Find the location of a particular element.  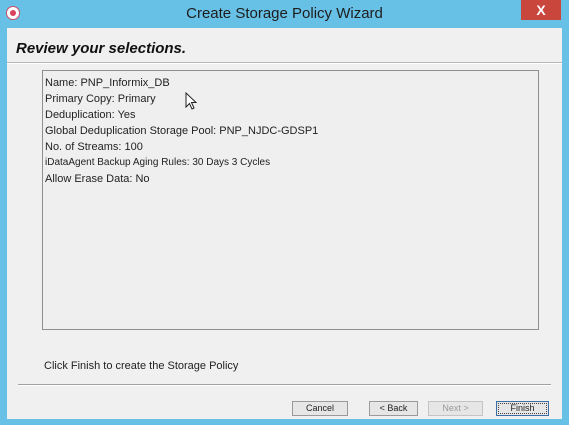

footer-divider is located at coordinates (284, 385).